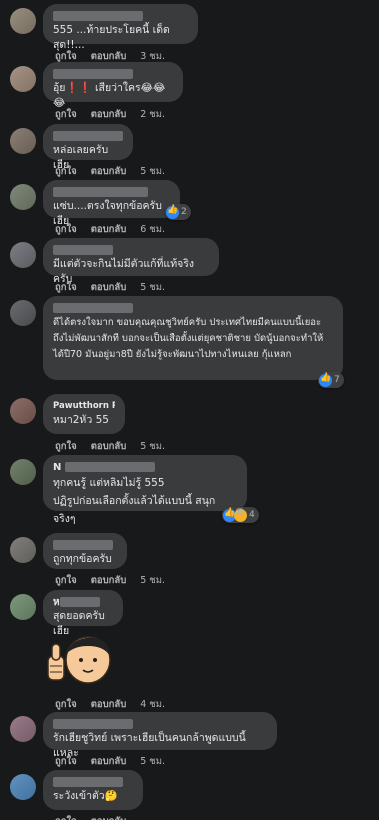 This screenshot has width=379, height=820. What do you see at coordinates (145, 467) in the screenshot?
I see `commenter-name: N` at bounding box center [145, 467].